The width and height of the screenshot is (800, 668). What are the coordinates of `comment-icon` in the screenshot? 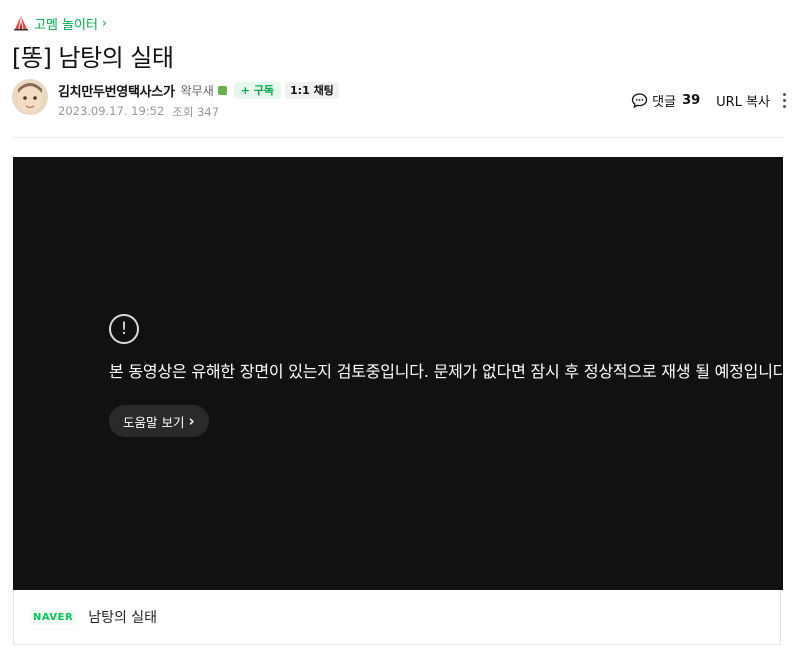 It's located at (639, 101).